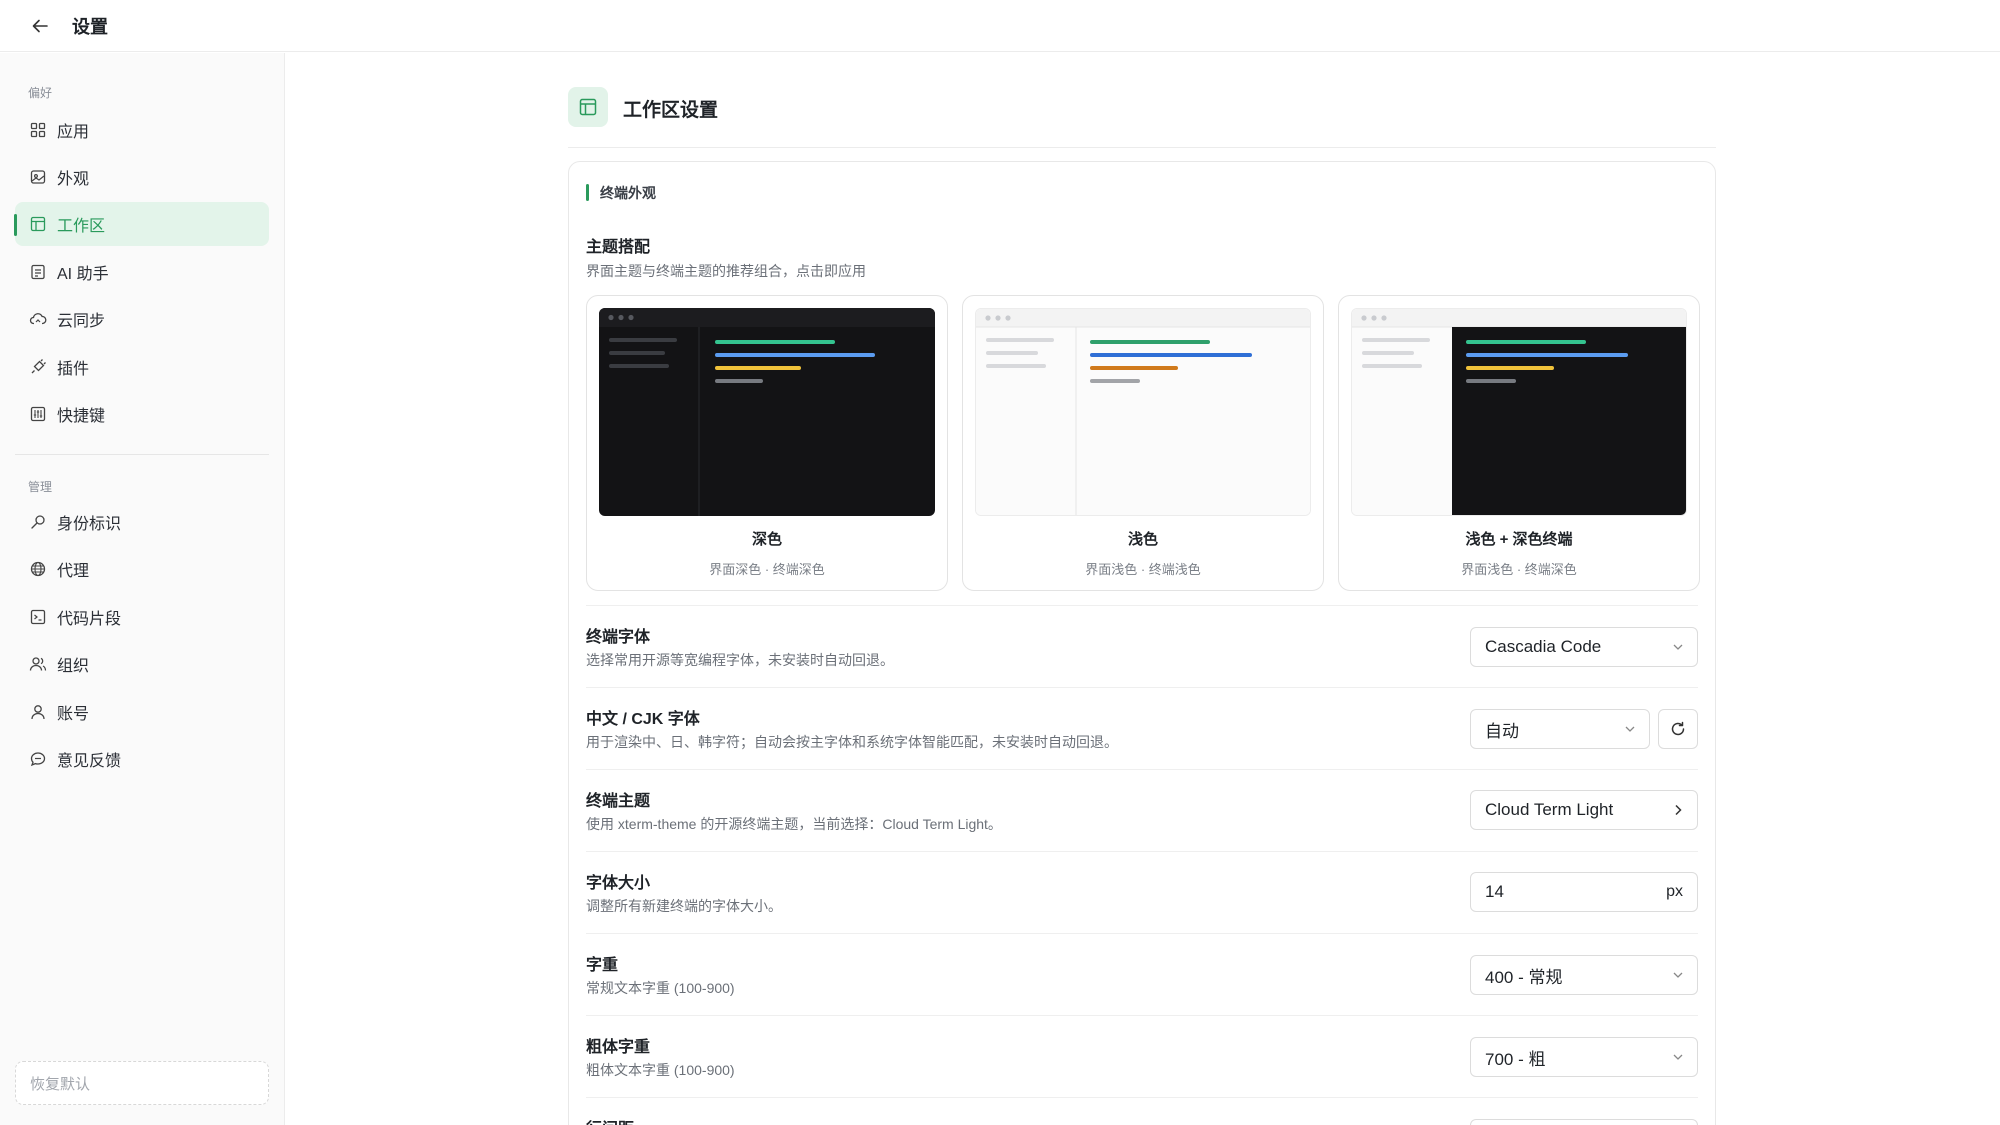 Image resolution: width=2000 pixels, height=1125 pixels. I want to click on sidebar-item-identity: 身份标识, so click(142, 522).